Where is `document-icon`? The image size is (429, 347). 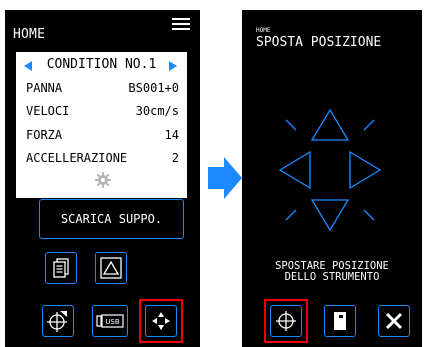 document-icon is located at coordinates (61, 268).